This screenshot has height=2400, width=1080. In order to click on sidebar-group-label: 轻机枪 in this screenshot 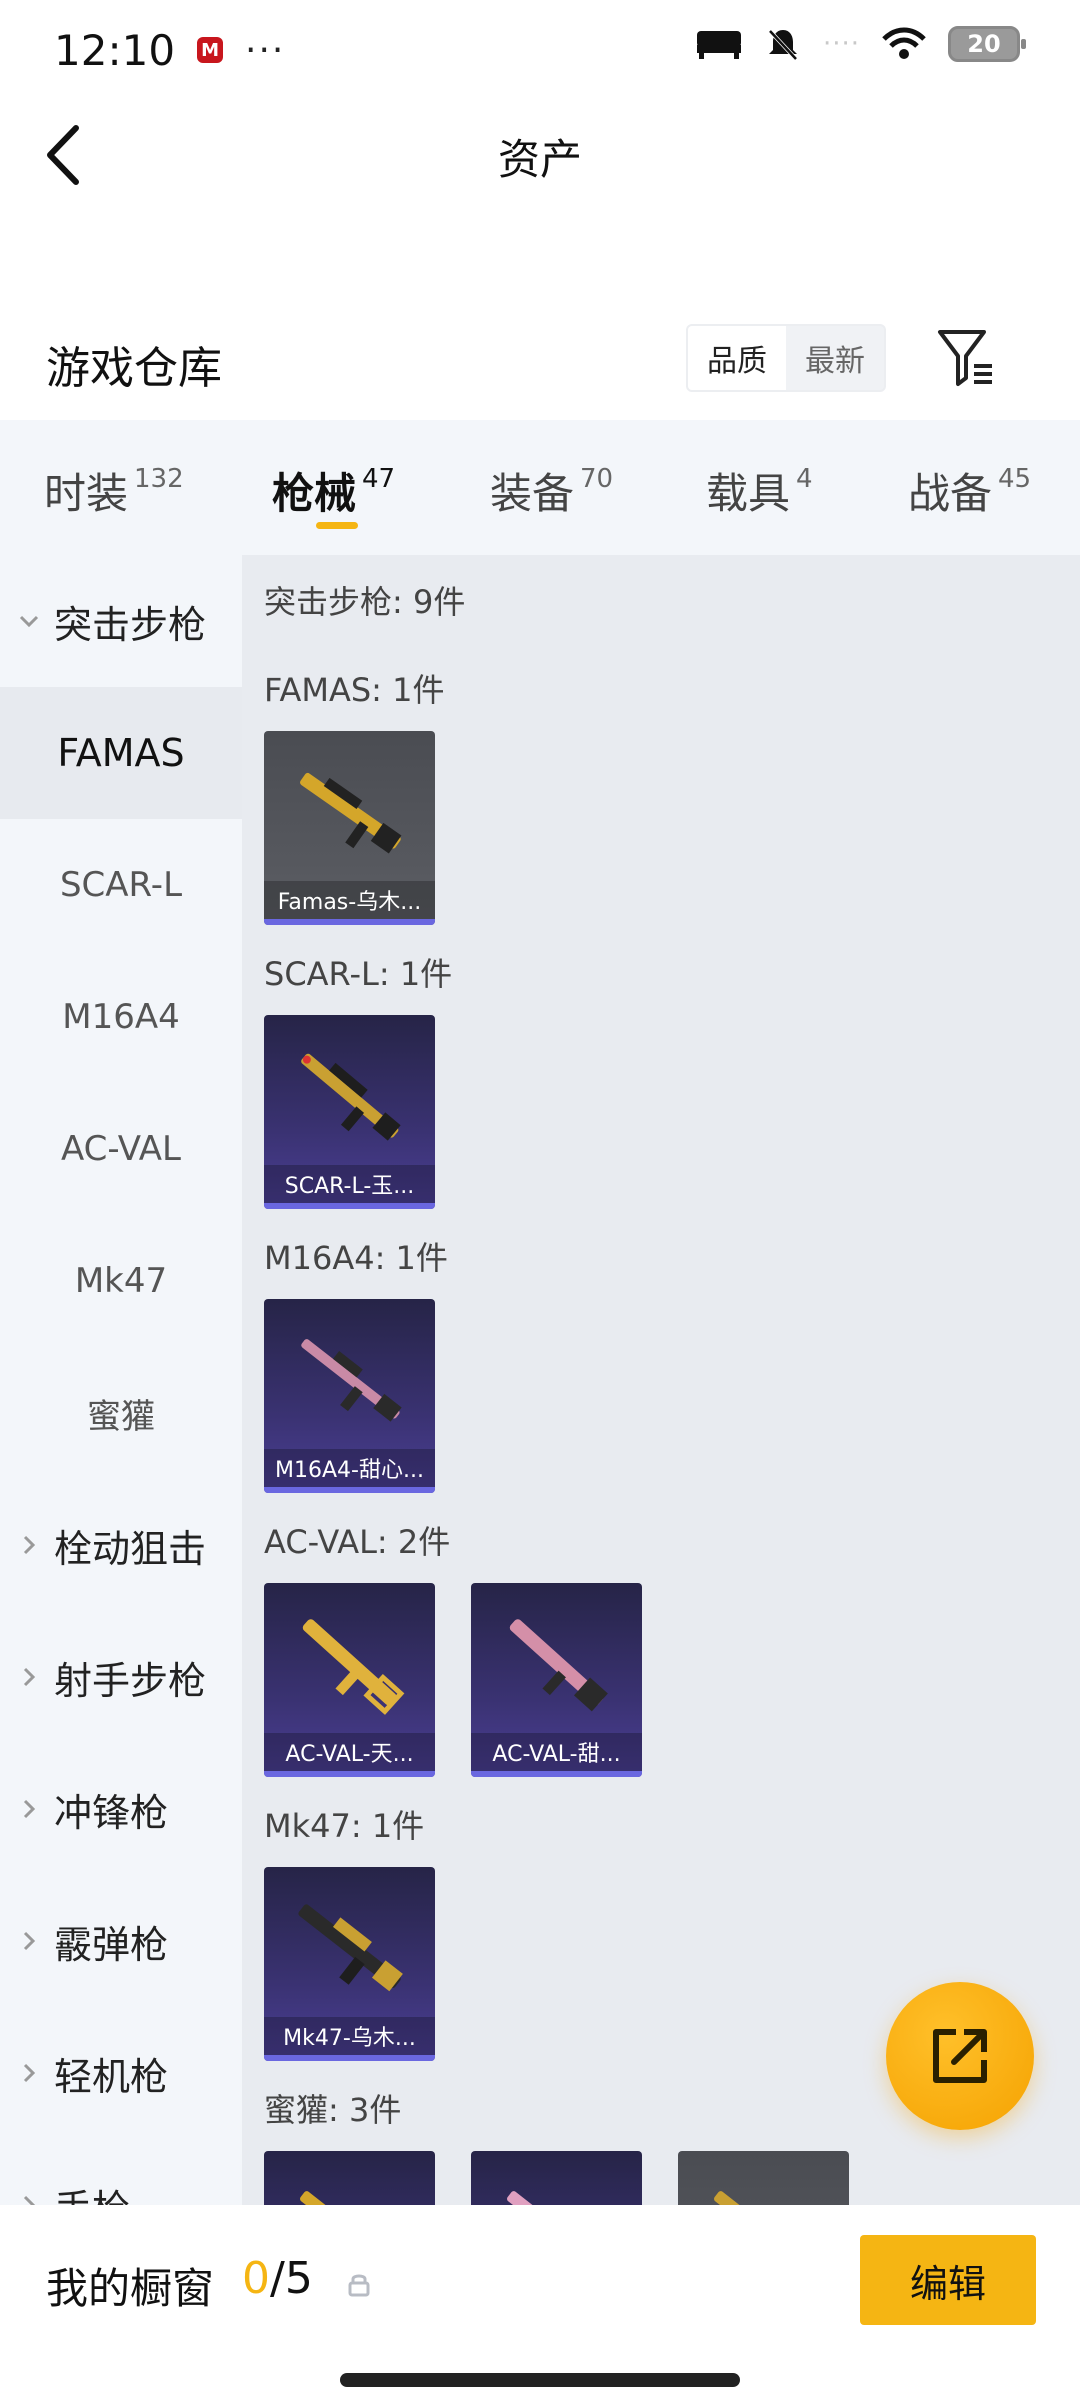, I will do `click(111, 2076)`.